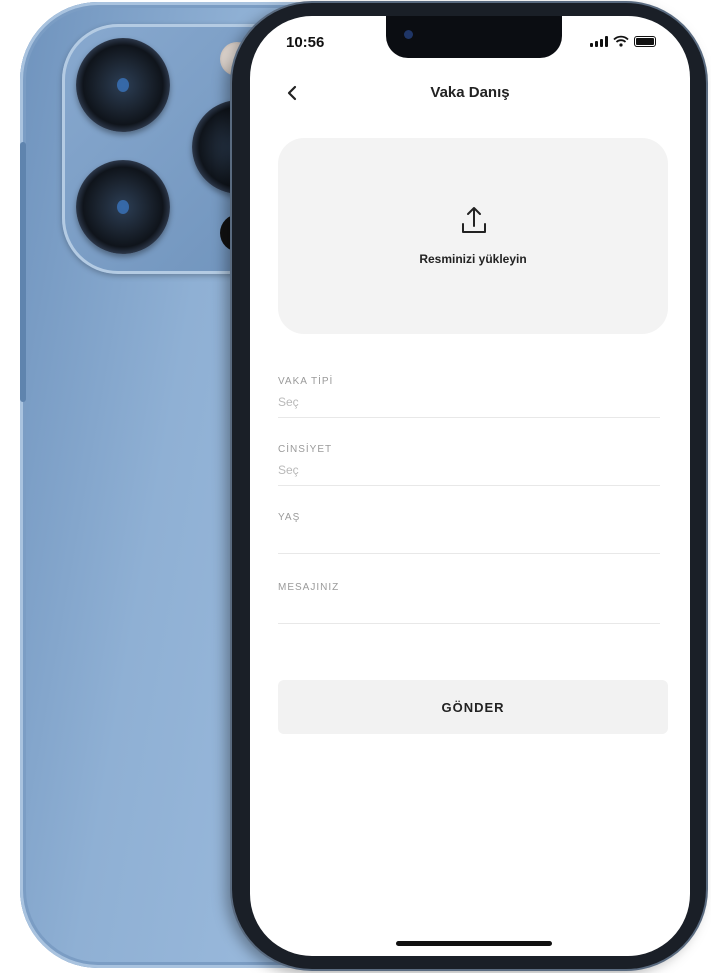 The image size is (711, 973). I want to click on age-input: YAŞ, so click(469, 533).